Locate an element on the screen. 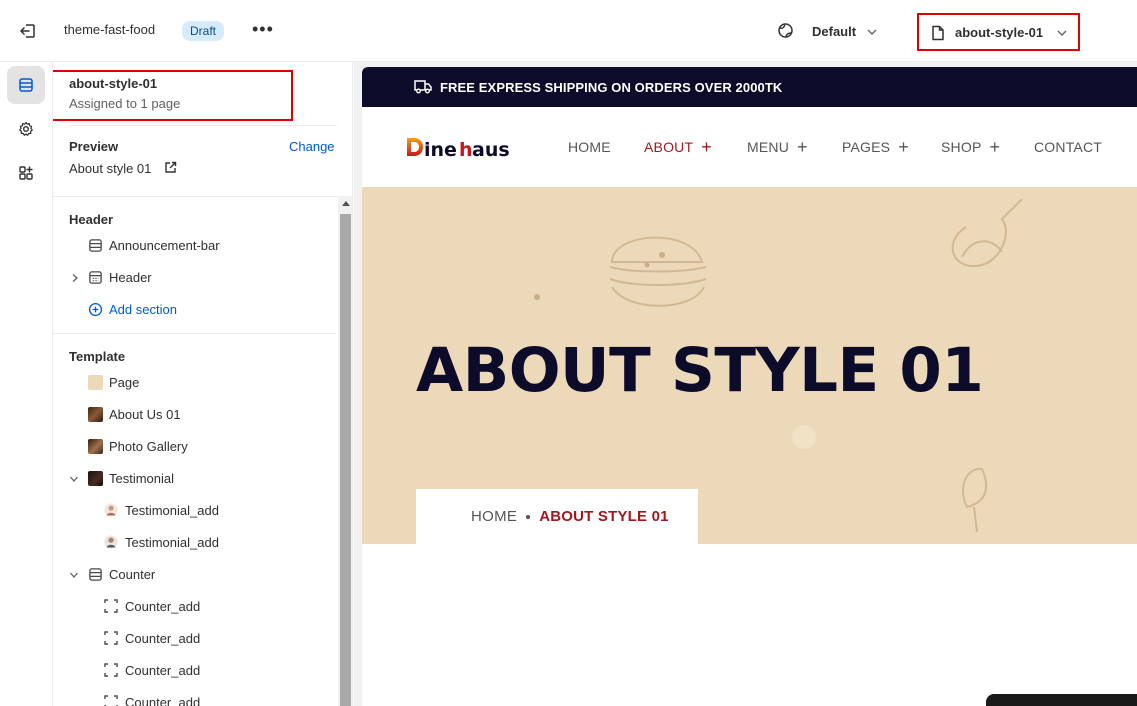  preview-value: About style 01 is located at coordinates (110, 168).